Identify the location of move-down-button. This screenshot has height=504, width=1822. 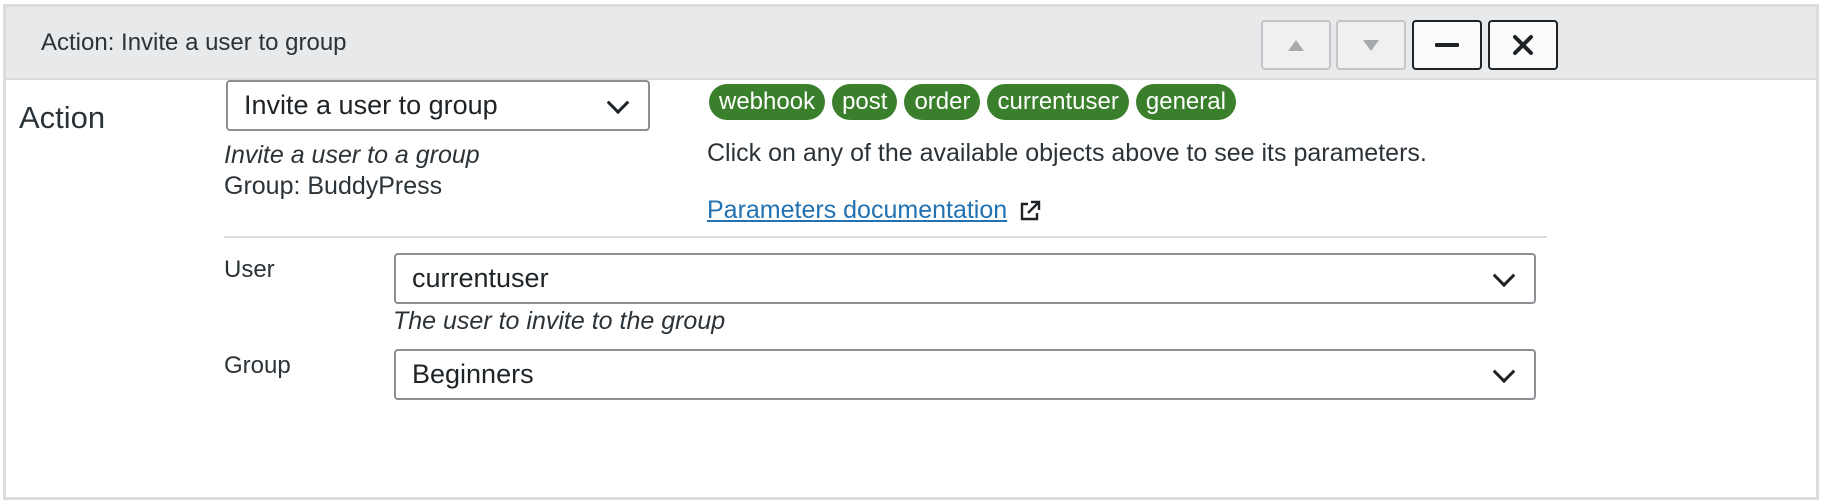
(1371, 45).